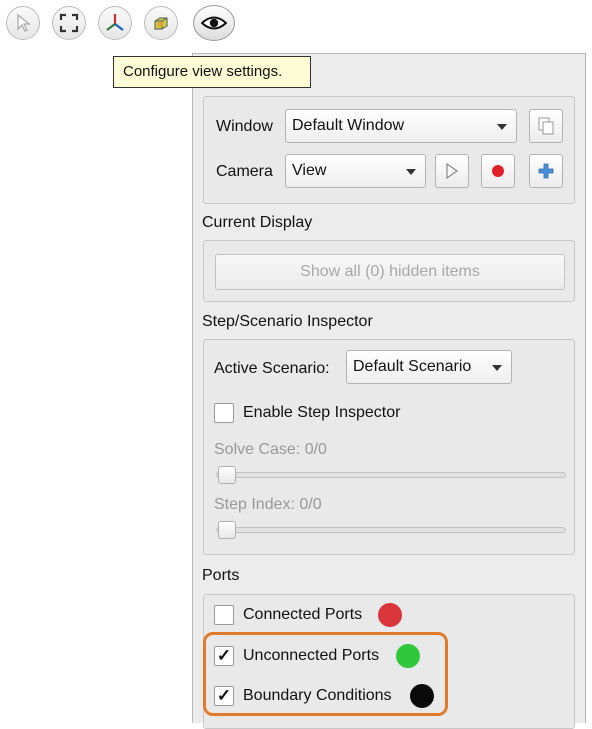 Image resolution: width=592 pixels, height=729 pixels. What do you see at coordinates (390, 615) in the screenshot?
I see `connected-ports-color-swatch` at bounding box center [390, 615].